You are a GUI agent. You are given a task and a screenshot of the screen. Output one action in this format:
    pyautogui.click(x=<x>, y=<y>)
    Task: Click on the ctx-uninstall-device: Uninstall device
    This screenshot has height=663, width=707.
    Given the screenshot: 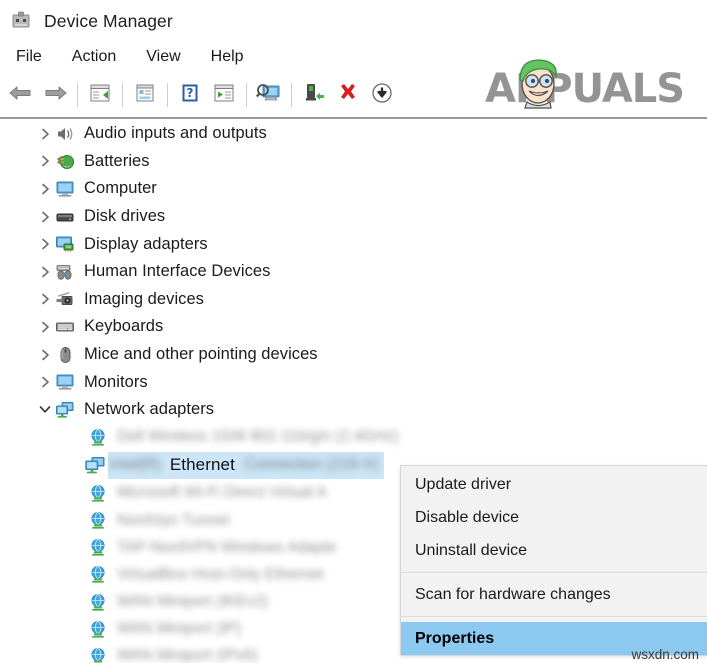 What is the action you would take?
    pyautogui.click(x=554, y=550)
    